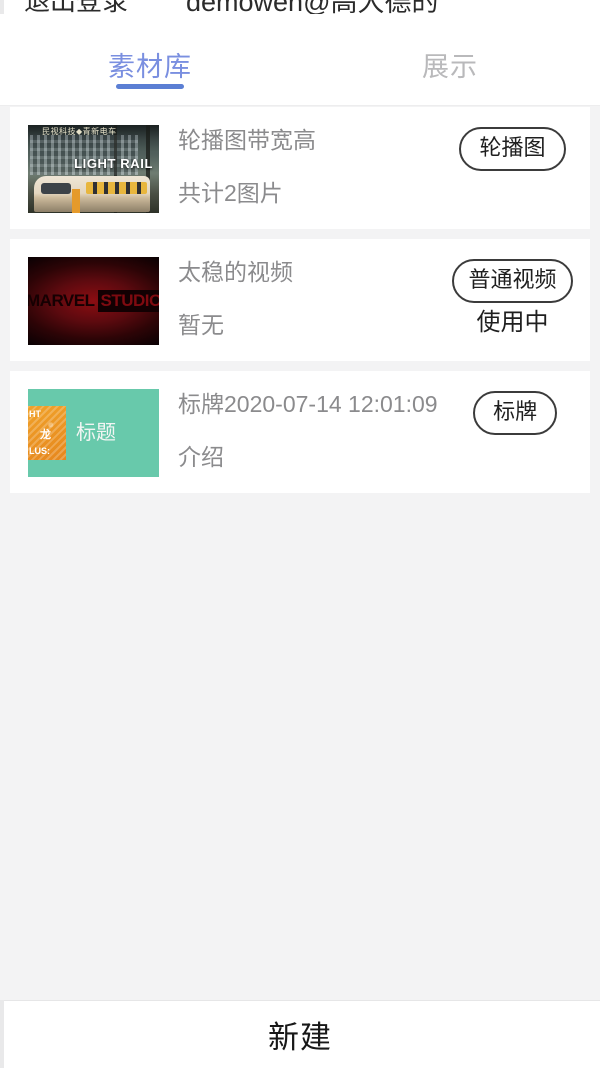 This screenshot has height=1068, width=600. What do you see at coordinates (306, 301) in the screenshot?
I see `item-text-block: 太稳的视频 暂无` at bounding box center [306, 301].